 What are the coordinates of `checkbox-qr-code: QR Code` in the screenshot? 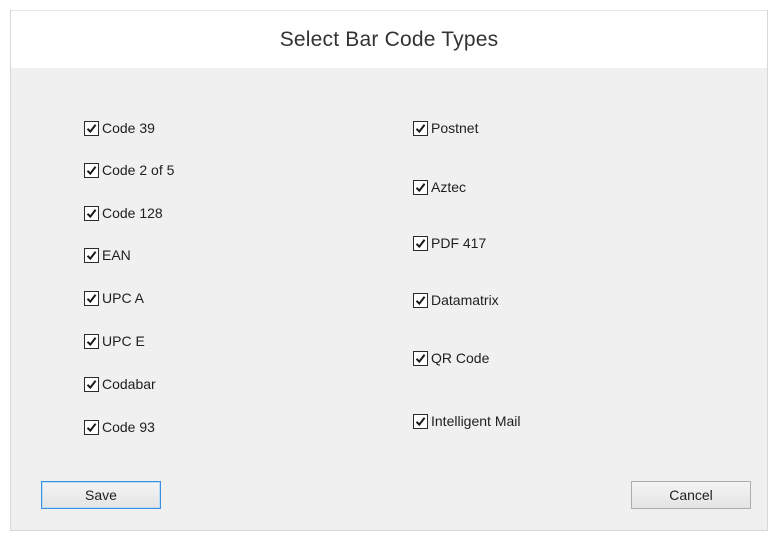 It's located at (451, 358).